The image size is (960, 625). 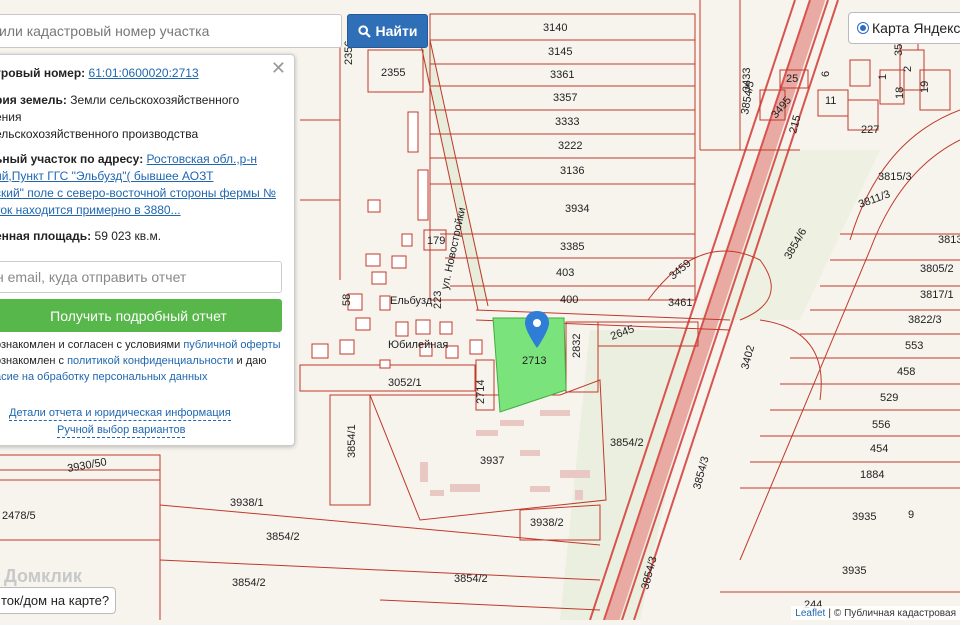 I want to click on plot-number-label: 2478/5, so click(x=19, y=516).